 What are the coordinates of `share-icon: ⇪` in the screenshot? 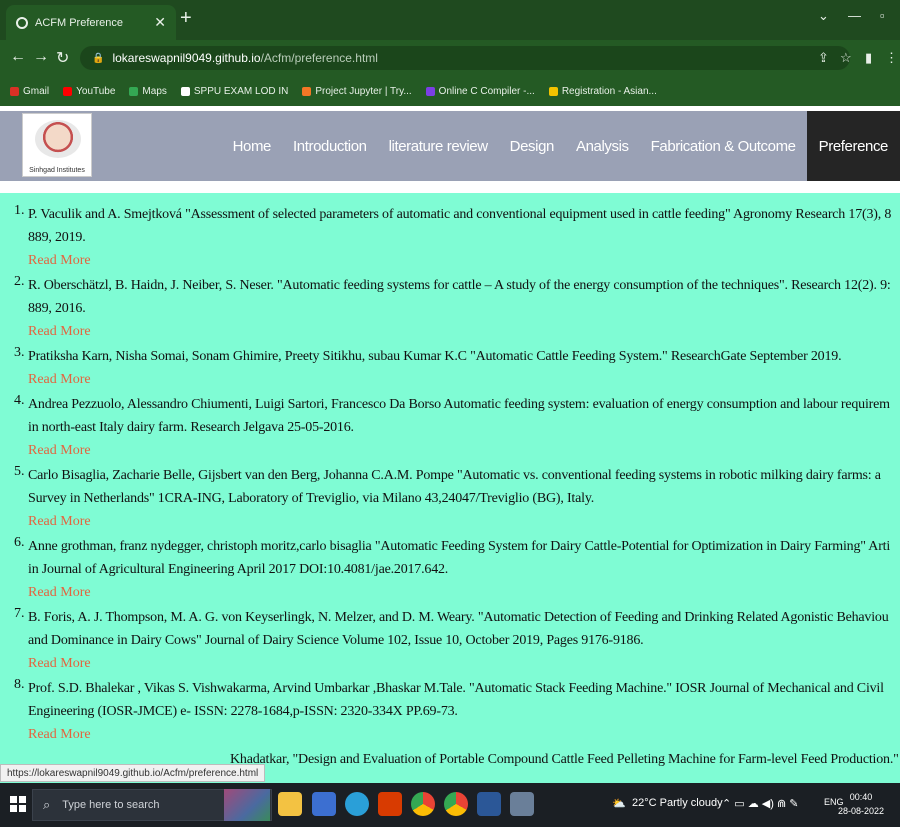 It's located at (823, 58).